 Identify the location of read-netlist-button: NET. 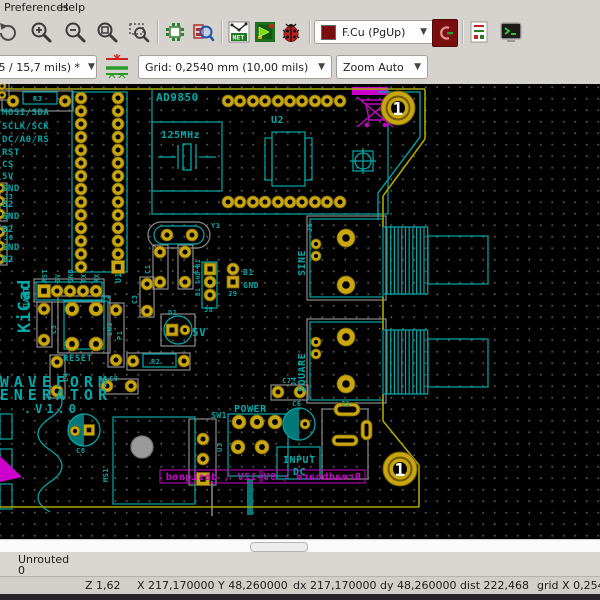
(239, 32).